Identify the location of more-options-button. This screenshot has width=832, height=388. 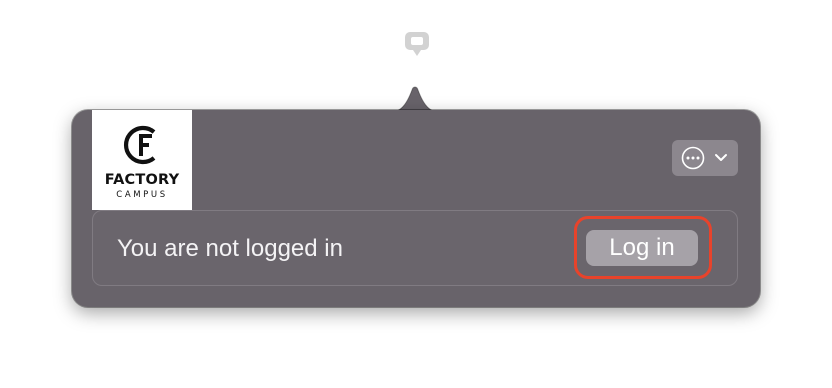
(705, 158).